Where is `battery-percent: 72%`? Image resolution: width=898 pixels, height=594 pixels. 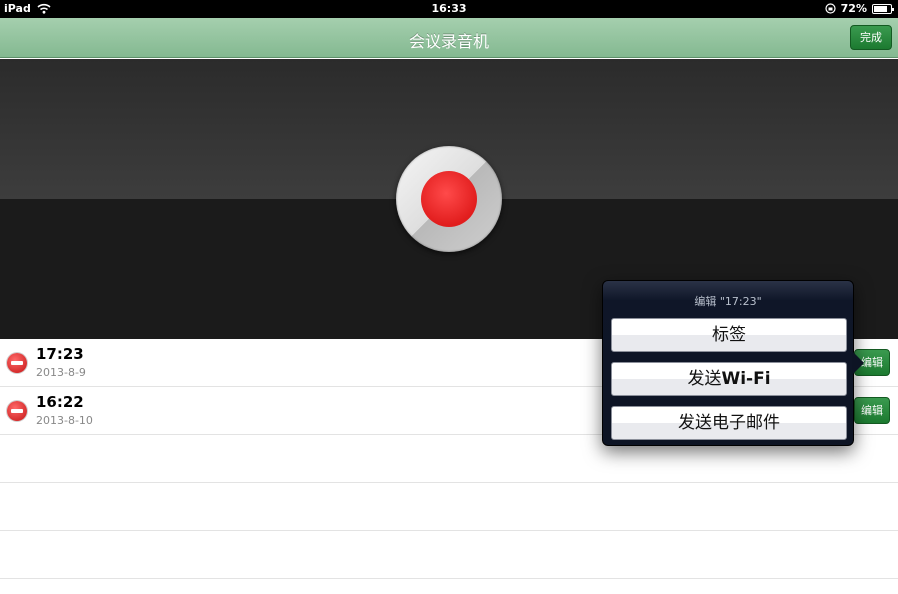 battery-percent: 72% is located at coordinates (853, 8).